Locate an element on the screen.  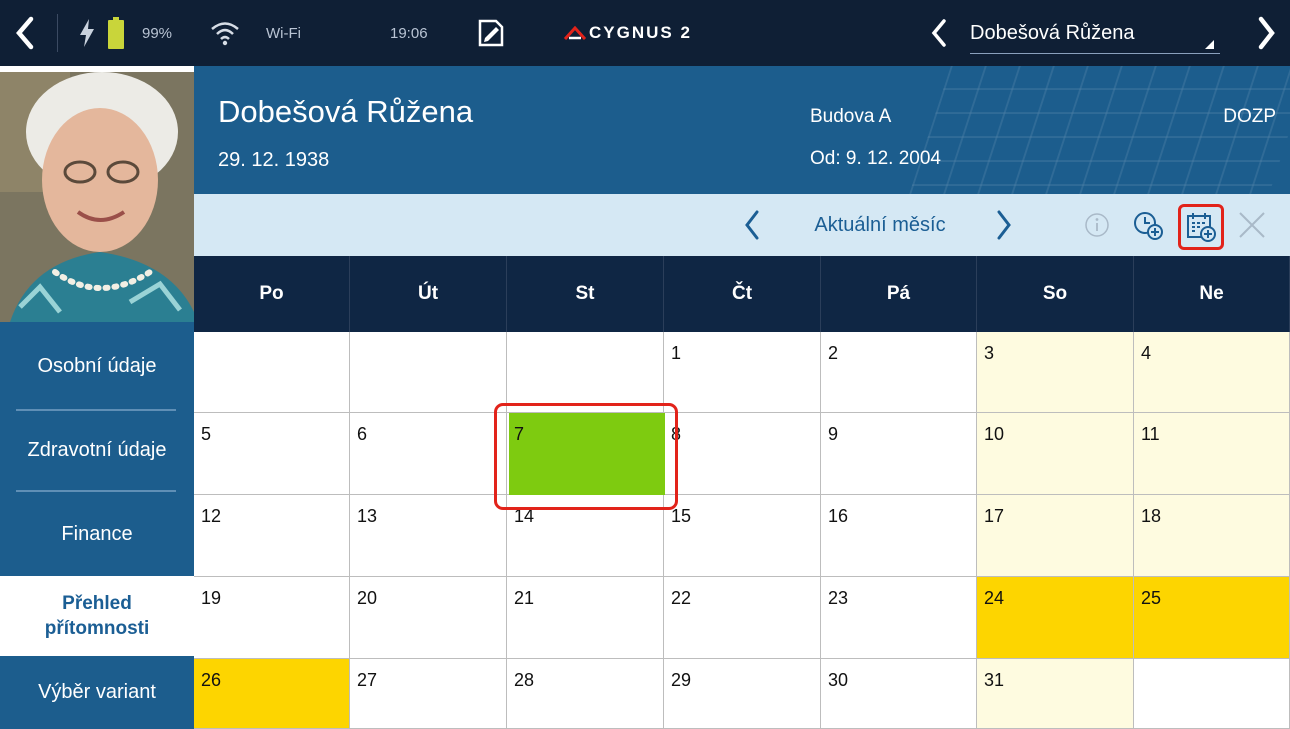
calendar-day: 13 is located at coordinates (428, 536).